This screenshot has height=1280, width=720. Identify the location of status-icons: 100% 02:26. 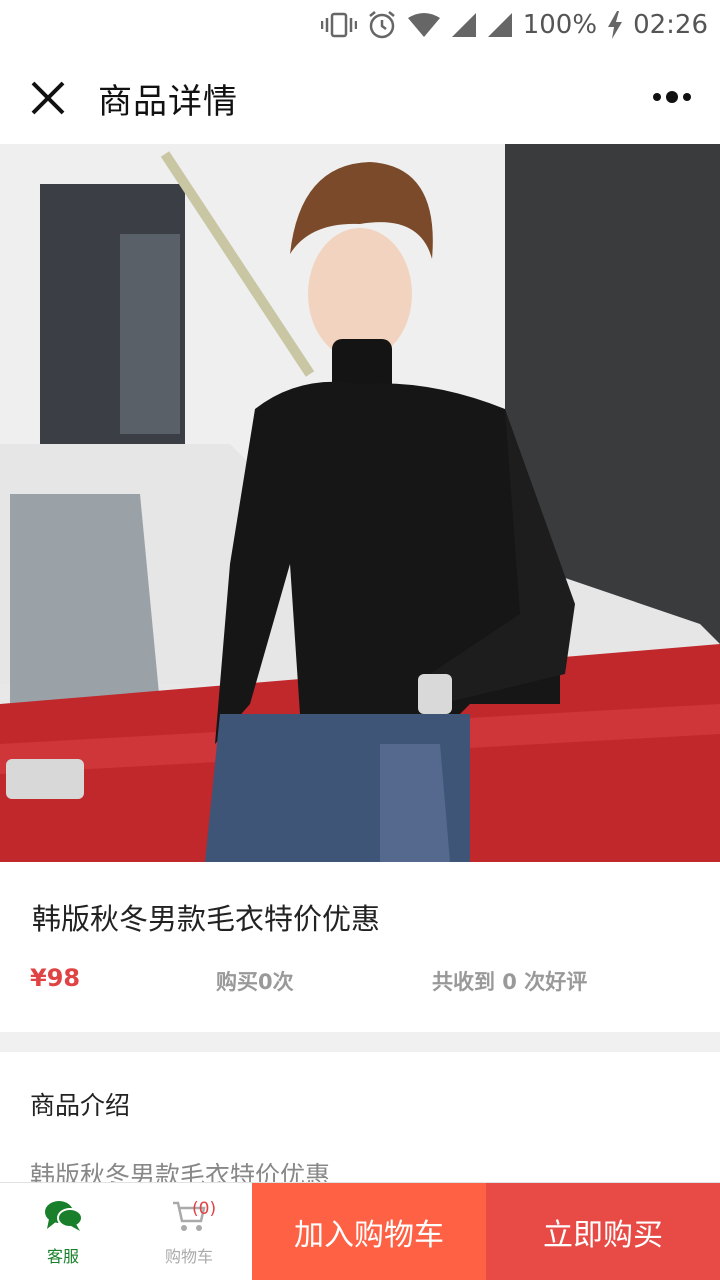
(514, 25).